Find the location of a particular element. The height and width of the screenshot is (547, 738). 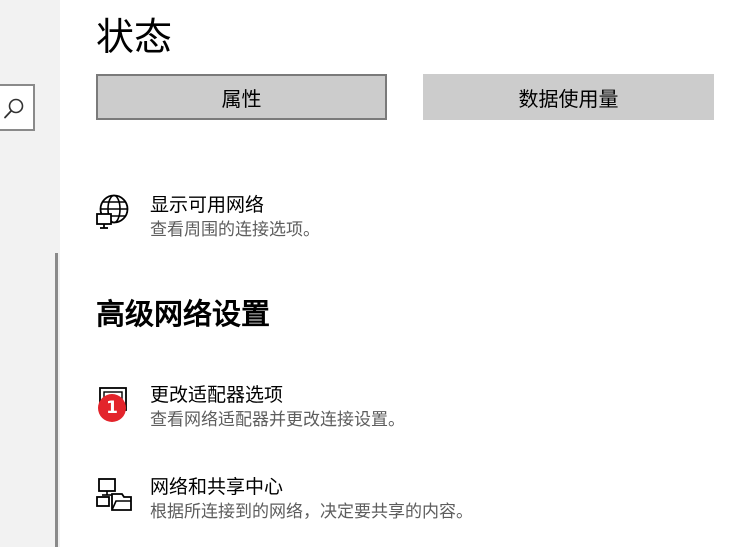

change-adapter-options-title: 更改适配器选项 is located at coordinates (217, 395).